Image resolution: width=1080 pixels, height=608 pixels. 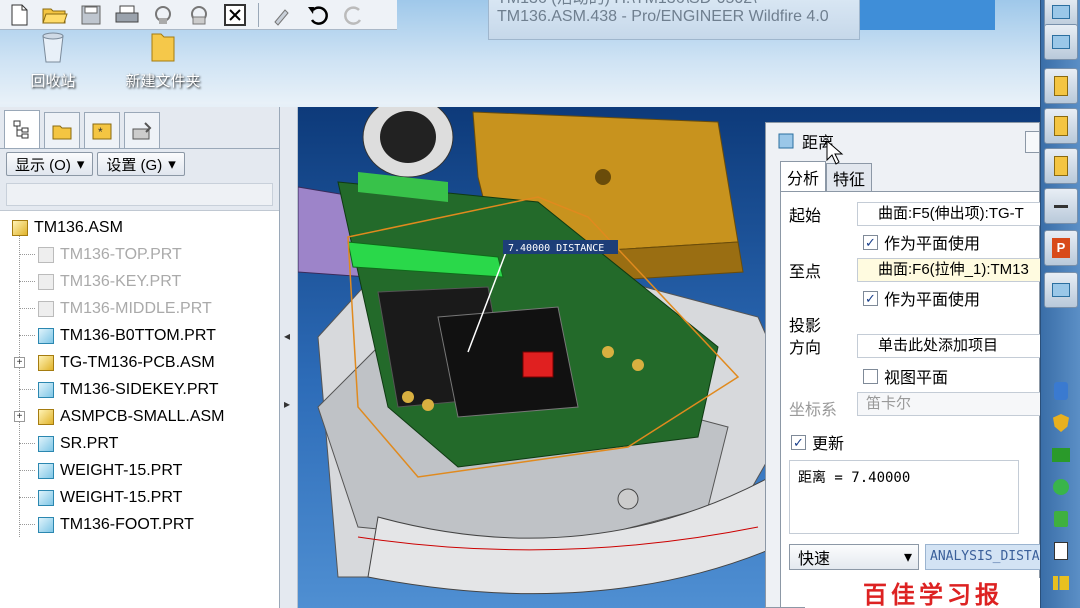 I want to click on csys-field: 笛卡尔, so click(x=949, y=404).